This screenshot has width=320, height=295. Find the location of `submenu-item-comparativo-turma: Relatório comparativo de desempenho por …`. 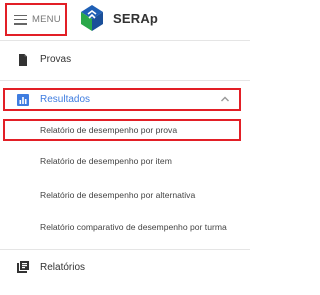

submenu-item-comparativo-turma: Relatório comparativo de desempenho por … is located at coordinates (125, 228).